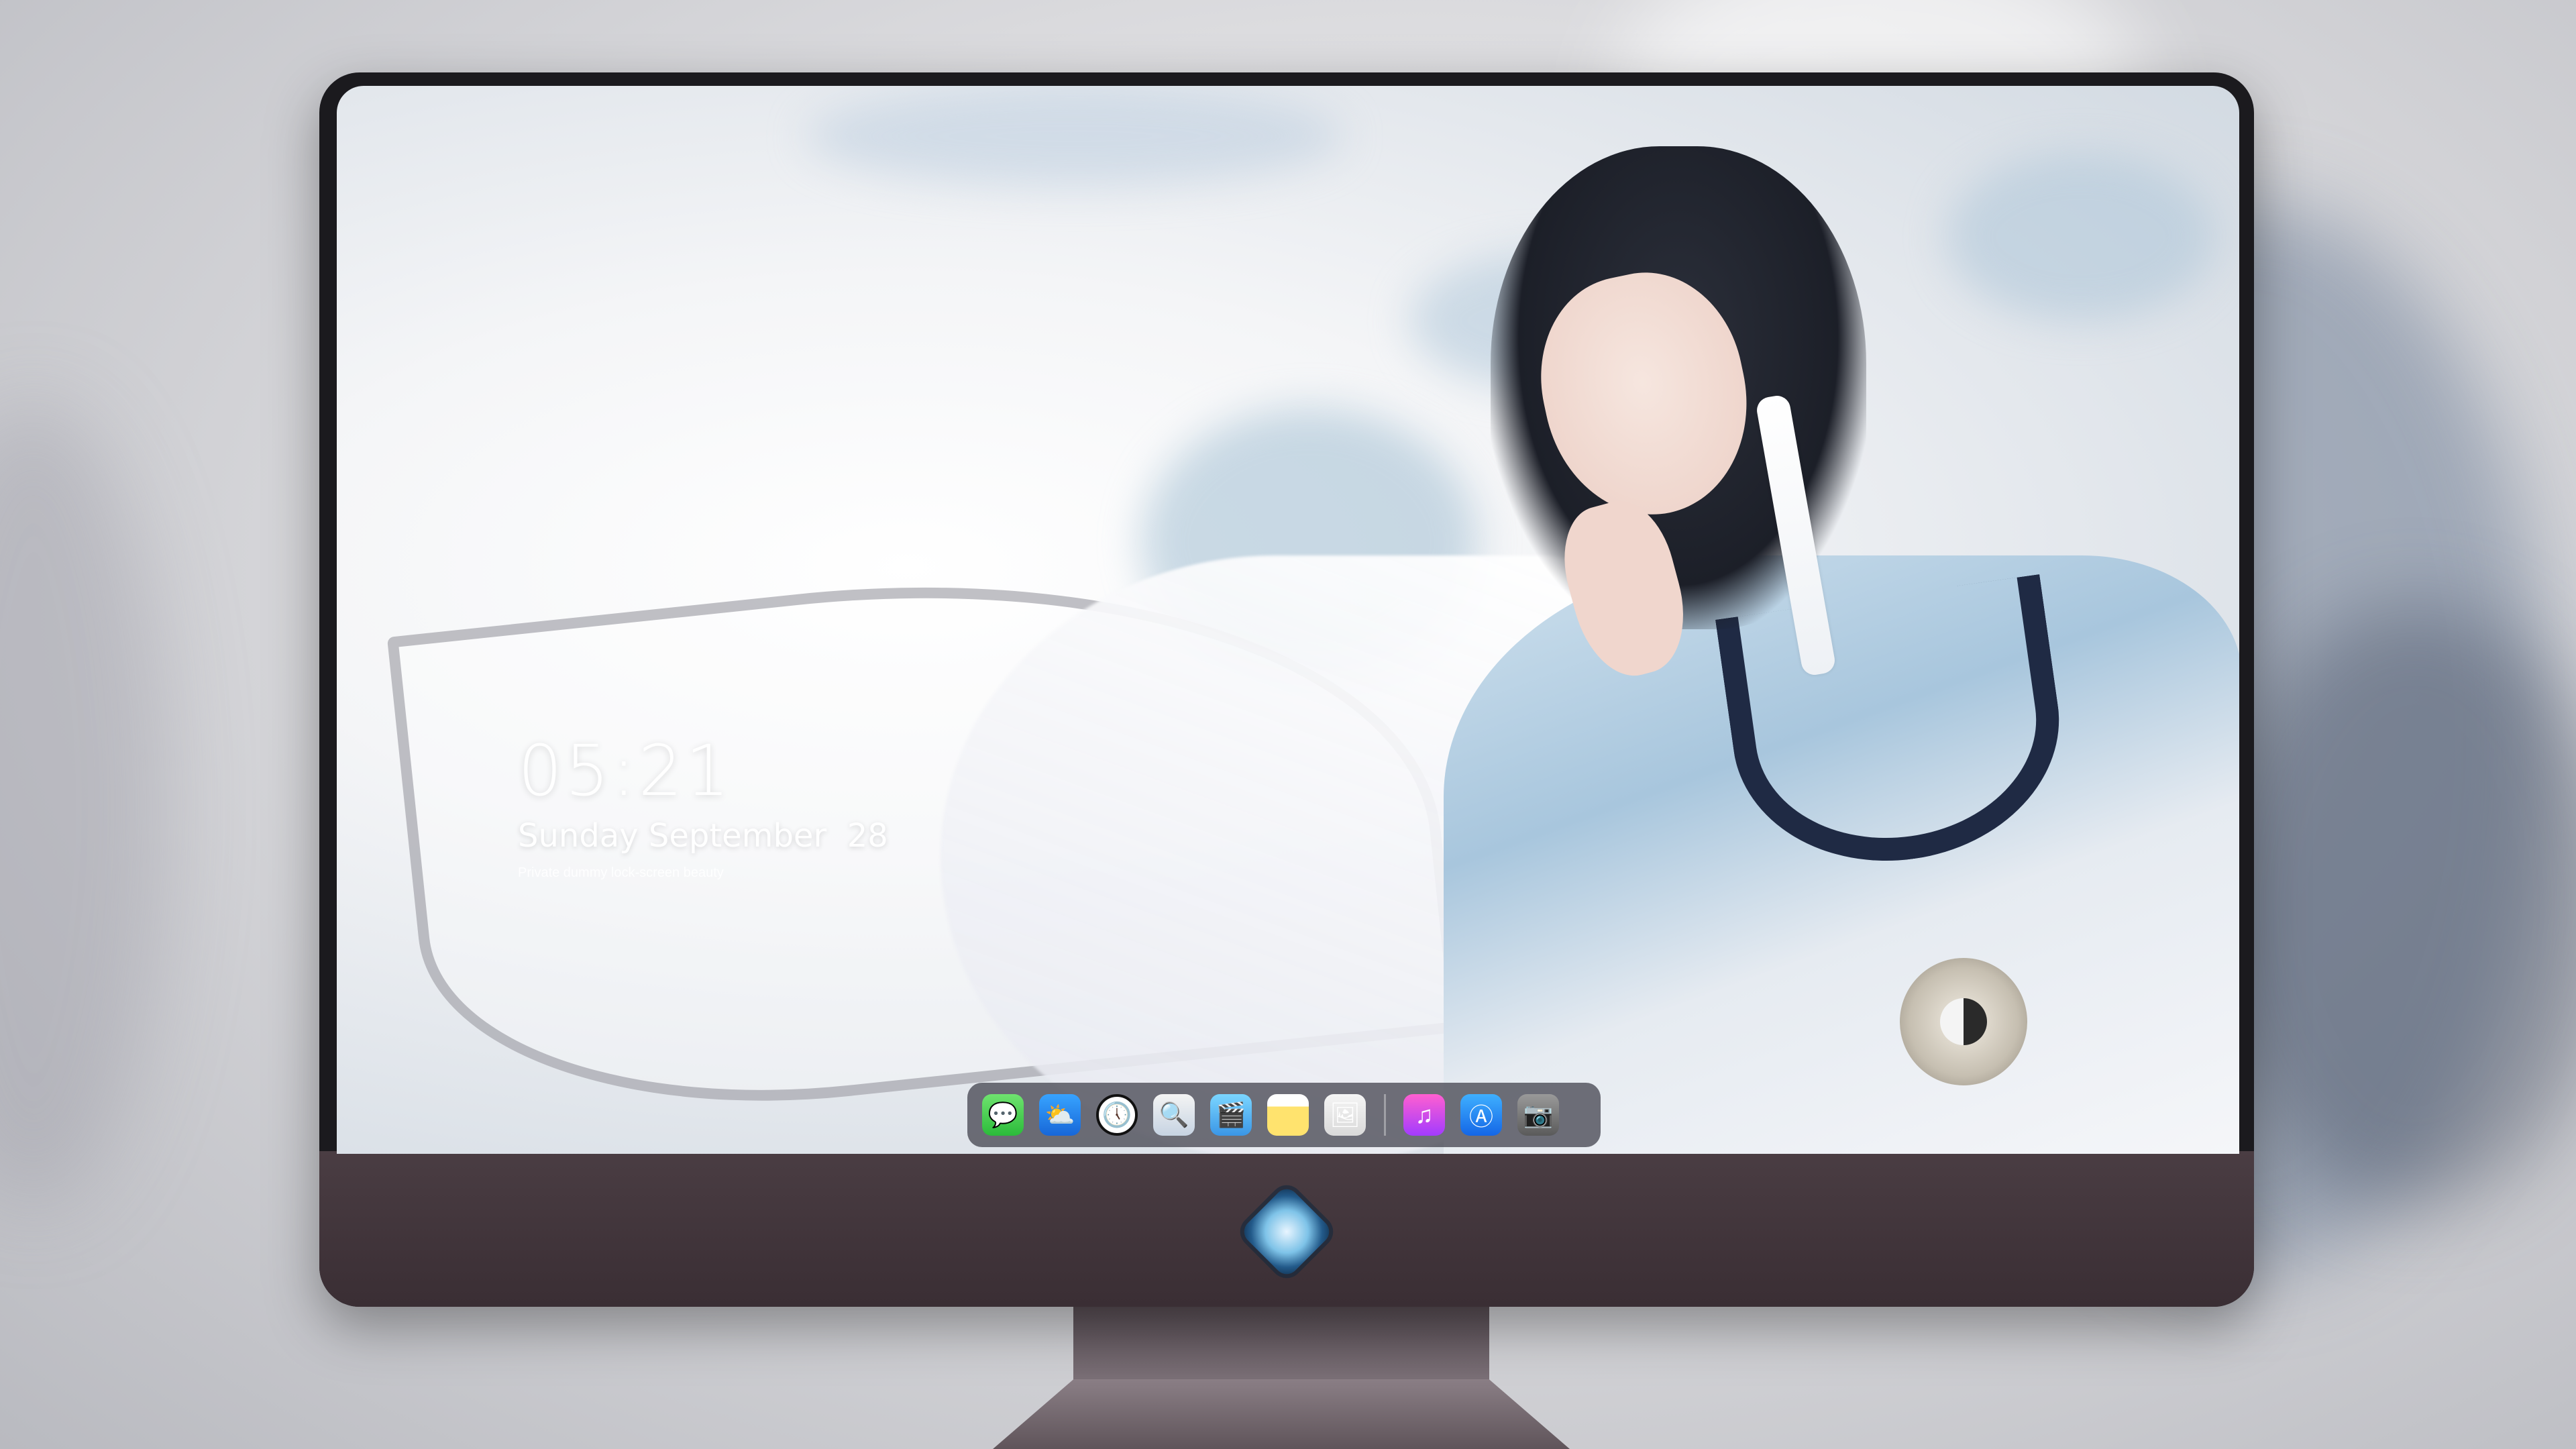  I want to click on video-icon: 🎬, so click(1231, 1115).